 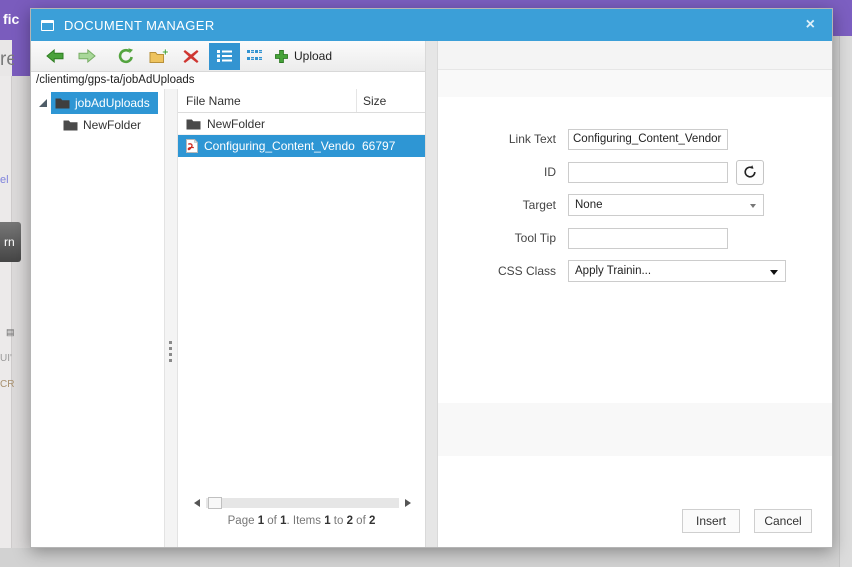 I want to click on scroll-right-icon, so click(x=408, y=503).